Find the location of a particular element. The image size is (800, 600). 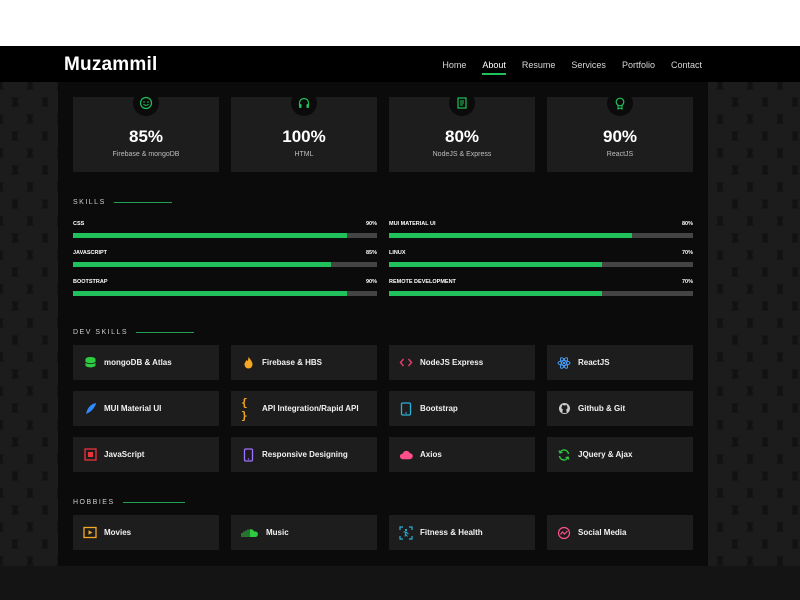

skill-name: CSS is located at coordinates (79, 224).